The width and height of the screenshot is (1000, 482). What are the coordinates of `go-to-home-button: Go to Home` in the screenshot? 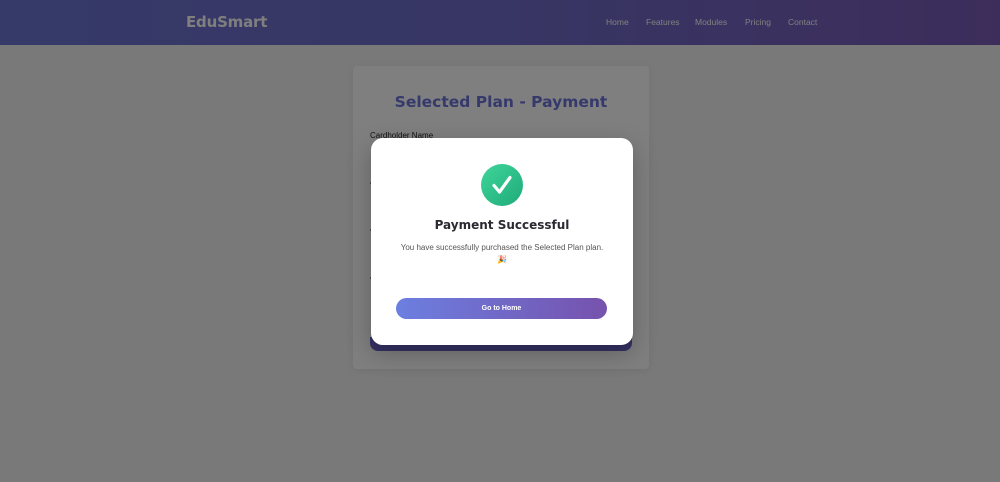 It's located at (501, 308).